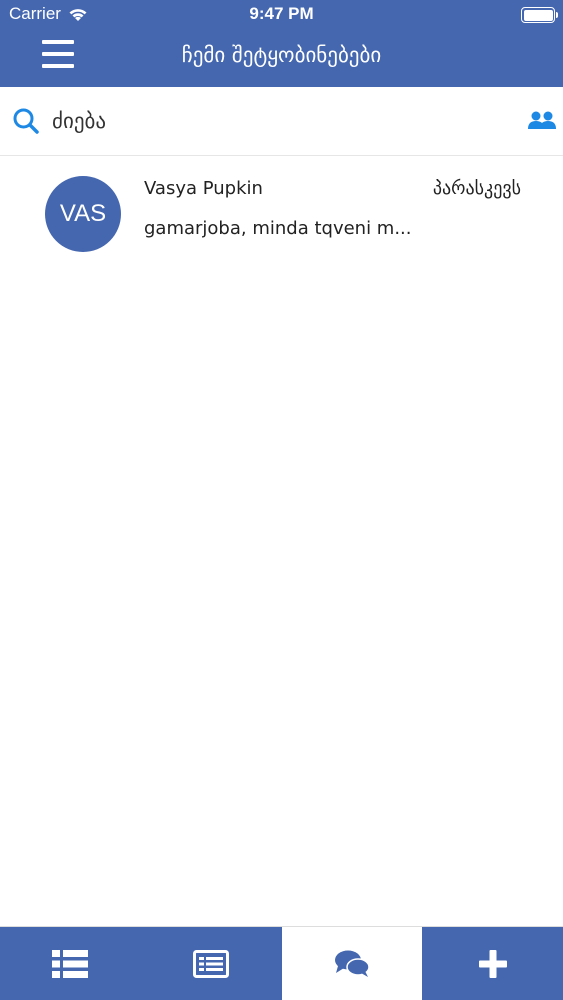 Image resolution: width=563 pixels, height=1000 pixels. I want to click on news-icon, so click(211, 963).